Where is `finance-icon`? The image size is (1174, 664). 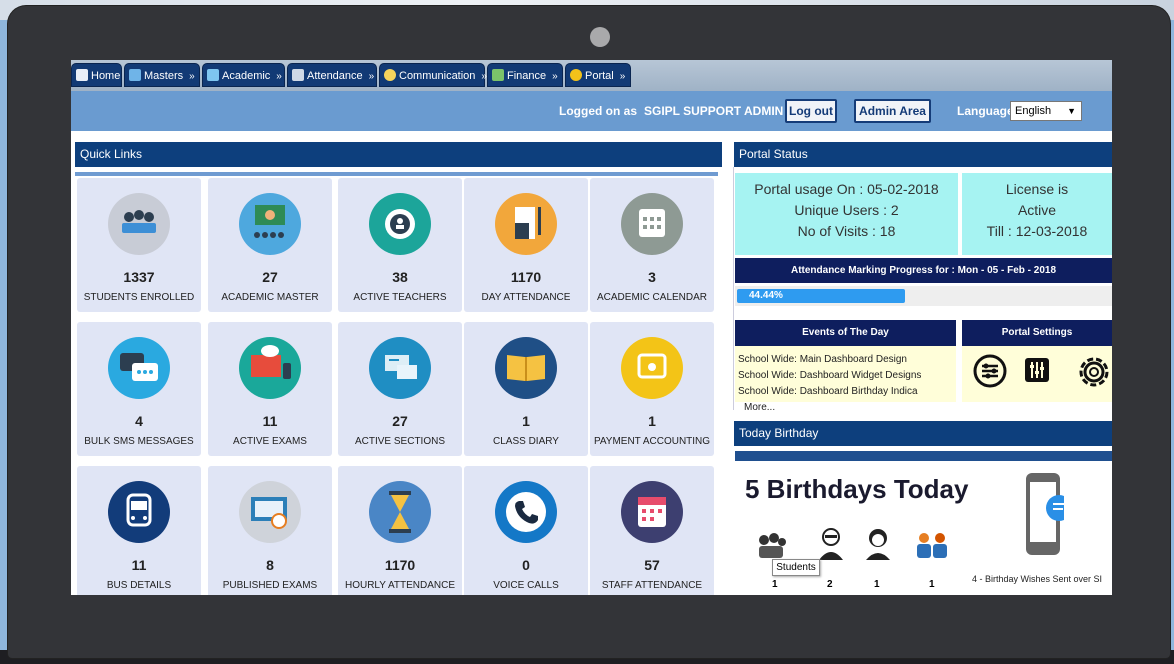
finance-icon is located at coordinates (498, 75).